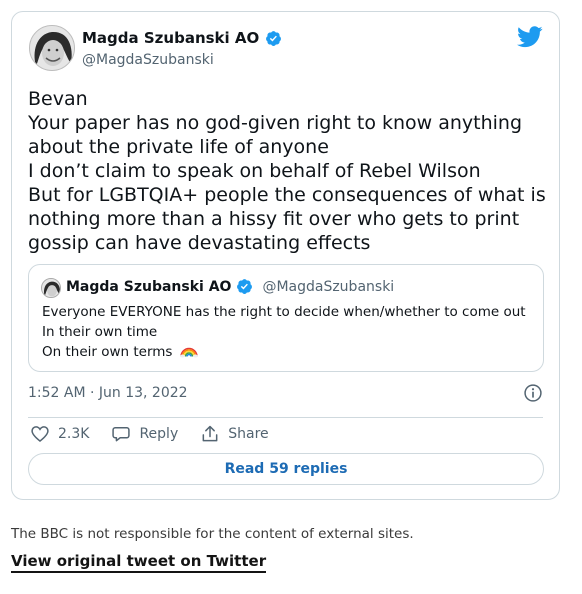  I want to click on twitter-bird-icon, so click(530, 37).